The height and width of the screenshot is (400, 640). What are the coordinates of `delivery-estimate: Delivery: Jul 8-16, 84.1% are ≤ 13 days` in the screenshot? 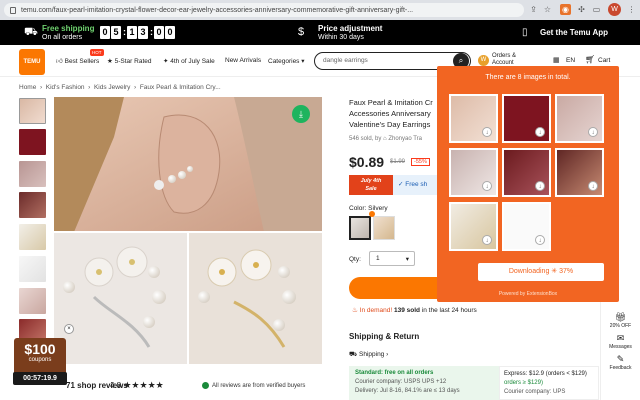 It's located at (407, 391).